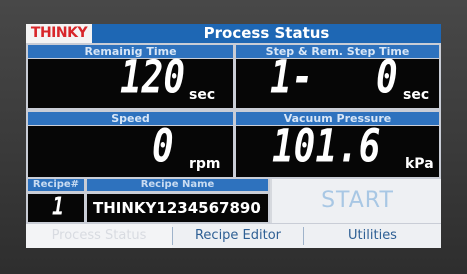  What do you see at coordinates (387, 78) in the screenshot?
I see `step-time-value: 0` at bounding box center [387, 78].